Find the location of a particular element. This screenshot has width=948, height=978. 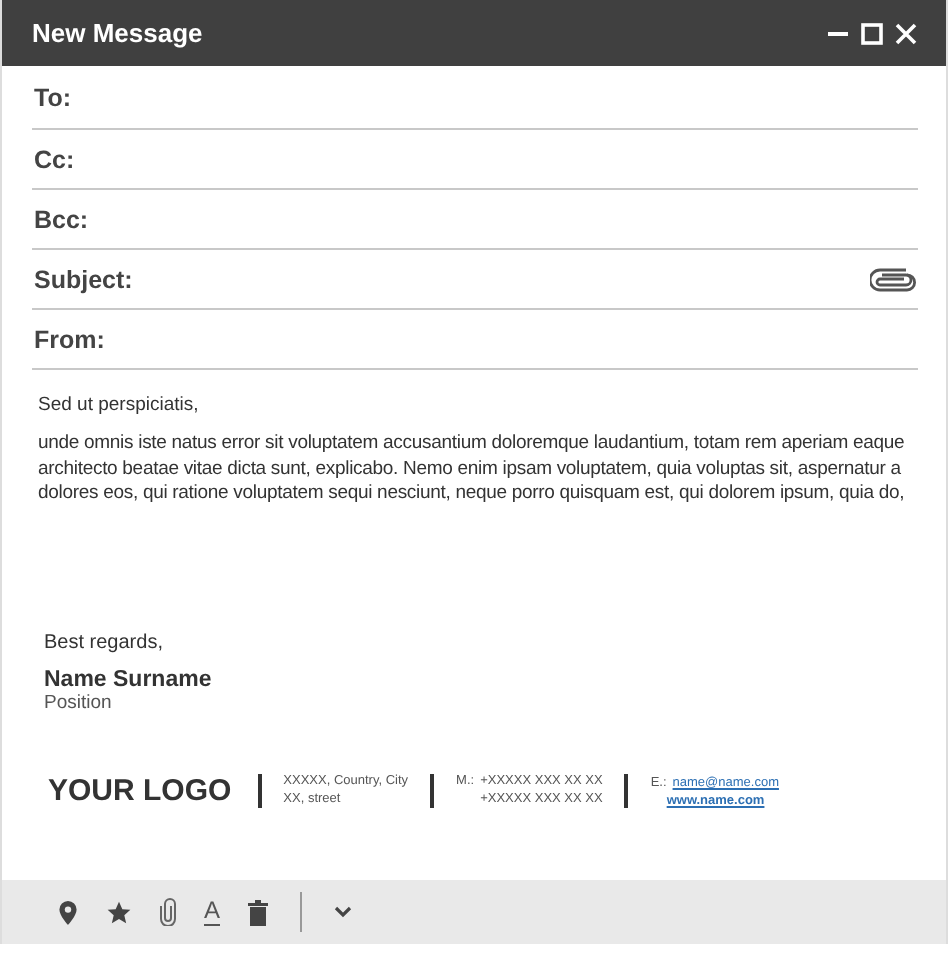

trash-icon is located at coordinates (258, 912).